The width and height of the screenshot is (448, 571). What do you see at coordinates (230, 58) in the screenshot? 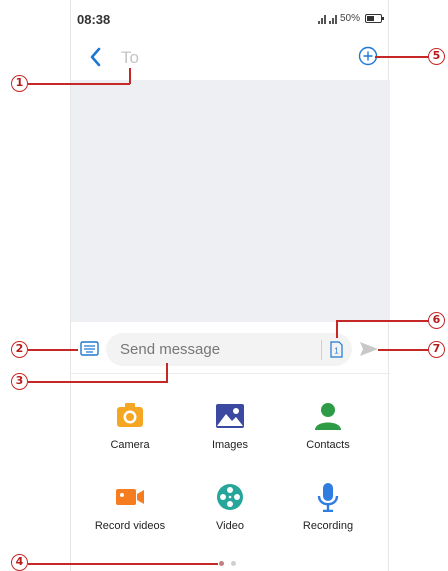
I see `compose-header: To` at bounding box center [230, 58].